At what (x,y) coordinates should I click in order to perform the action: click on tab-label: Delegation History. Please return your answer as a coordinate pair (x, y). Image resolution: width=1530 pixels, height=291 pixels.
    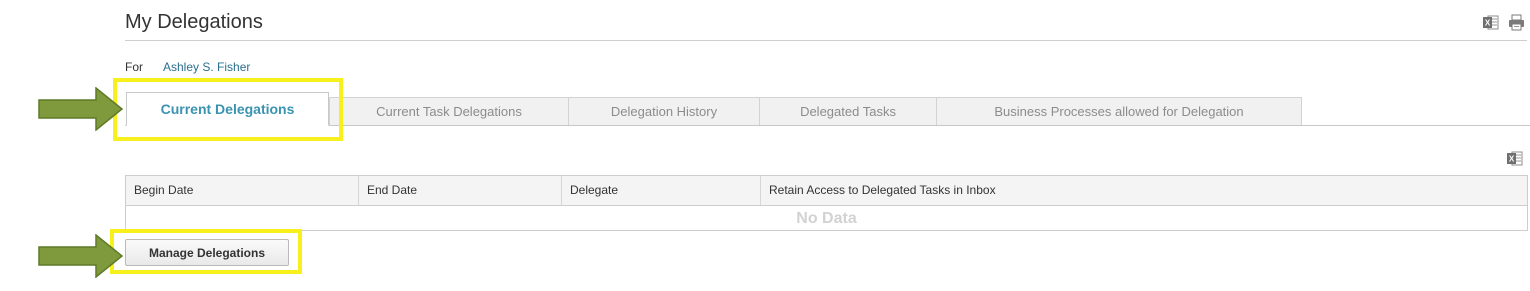
    Looking at the image, I should click on (664, 111).